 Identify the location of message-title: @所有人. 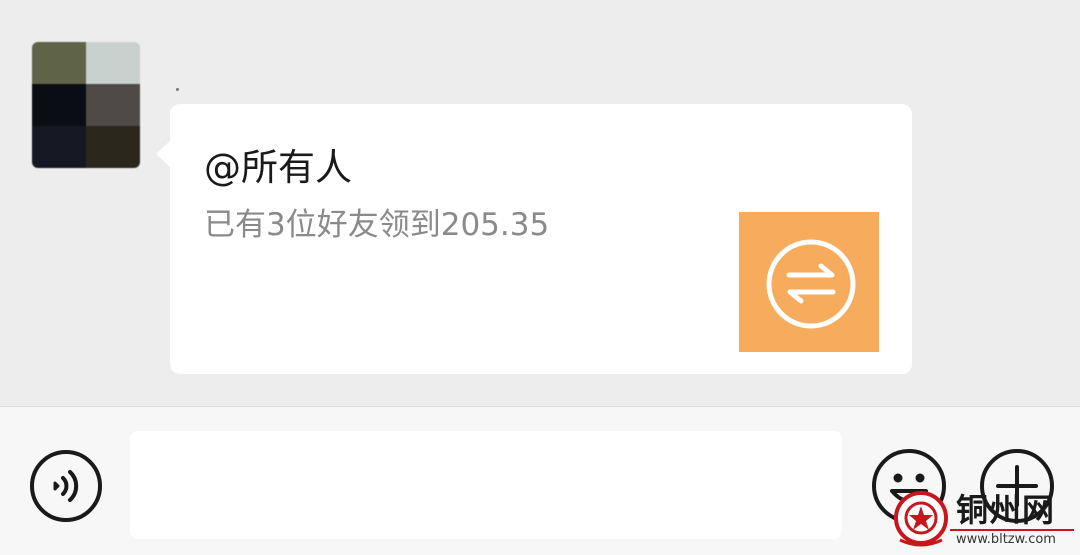
(278, 167).